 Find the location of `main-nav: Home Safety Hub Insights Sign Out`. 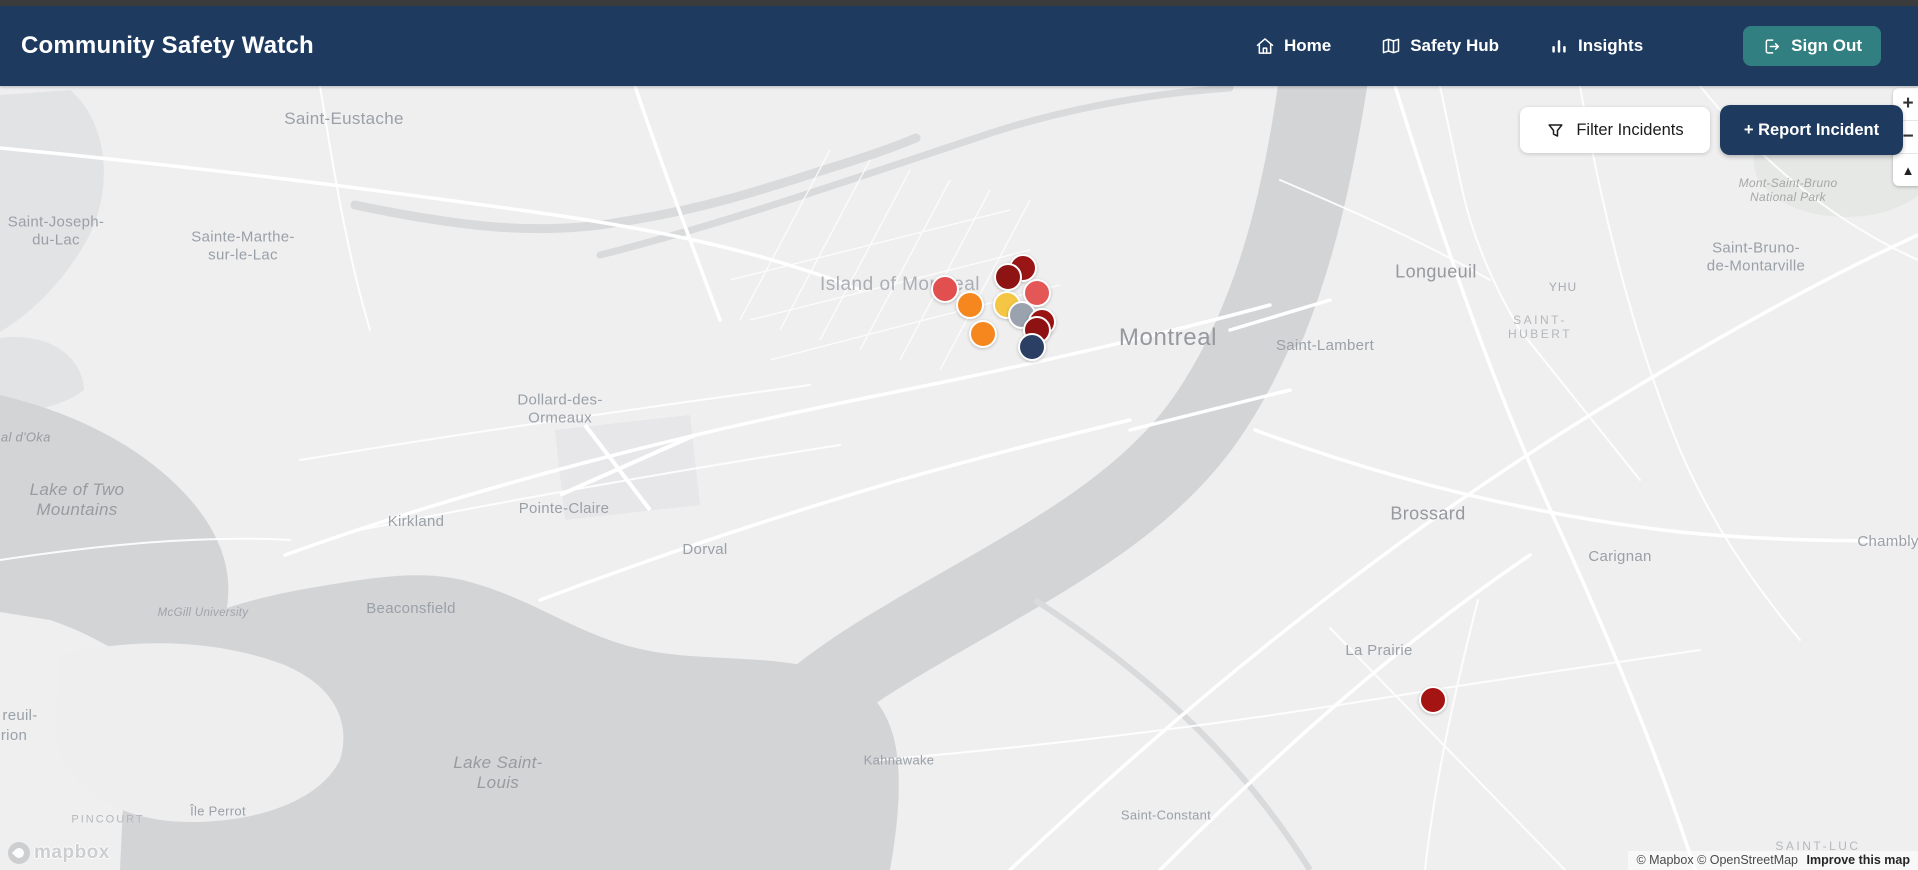

main-nav: Home Safety Hub Insights Sign Out is located at coordinates (1568, 46).